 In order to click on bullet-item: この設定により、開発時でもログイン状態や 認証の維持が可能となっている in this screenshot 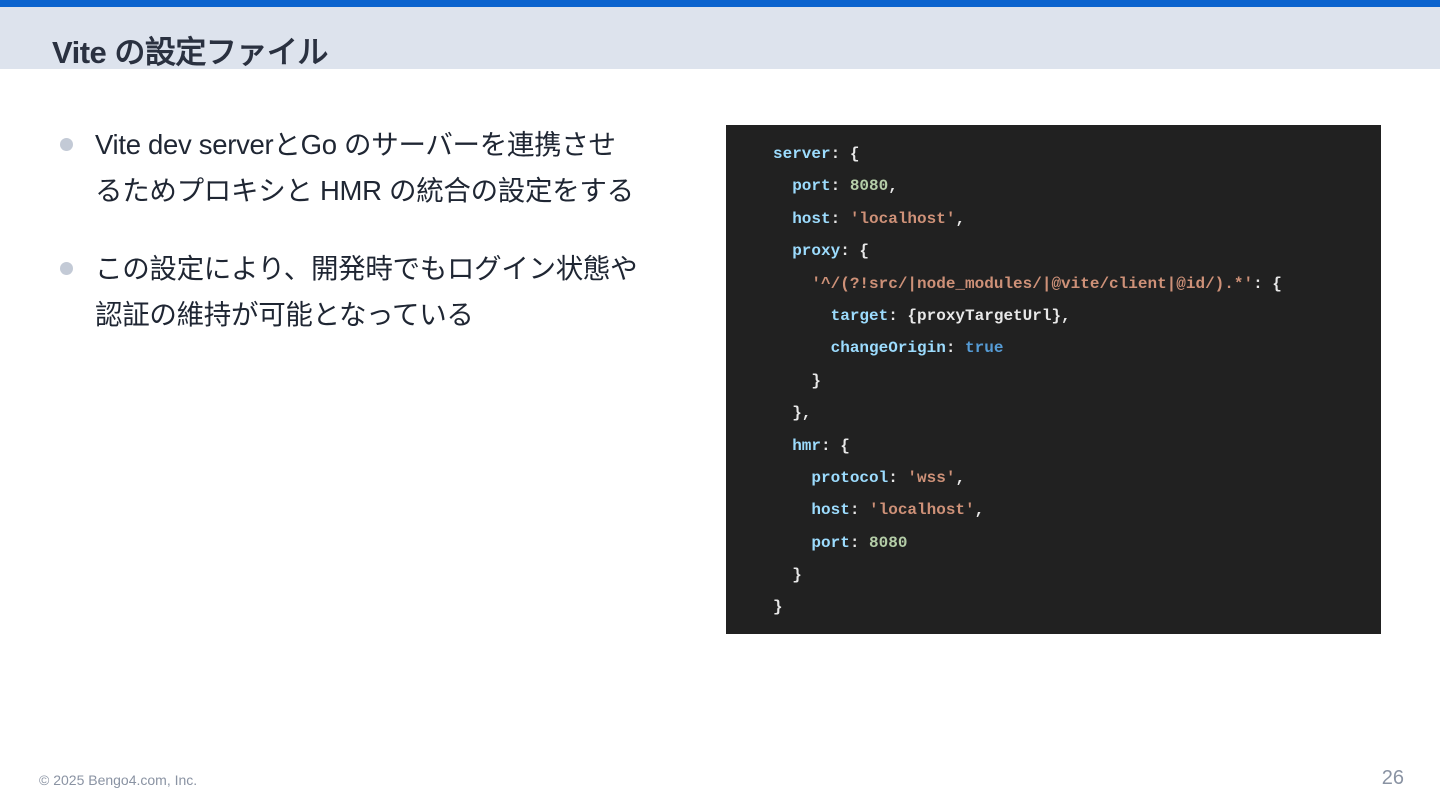, I will do `click(368, 292)`.